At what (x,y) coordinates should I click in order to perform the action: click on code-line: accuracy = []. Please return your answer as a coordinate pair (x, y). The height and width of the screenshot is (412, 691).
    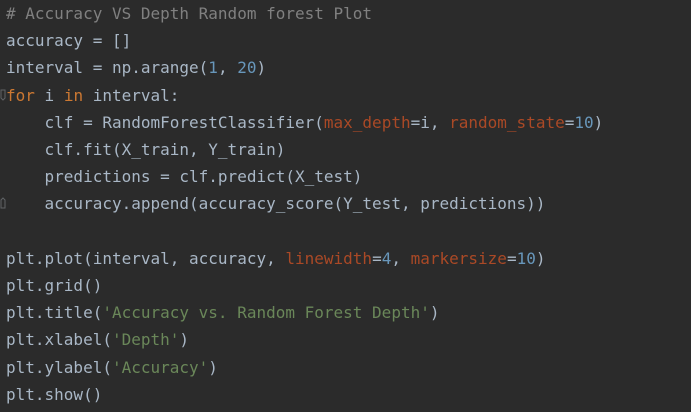
    Looking at the image, I should click on (68, 40).